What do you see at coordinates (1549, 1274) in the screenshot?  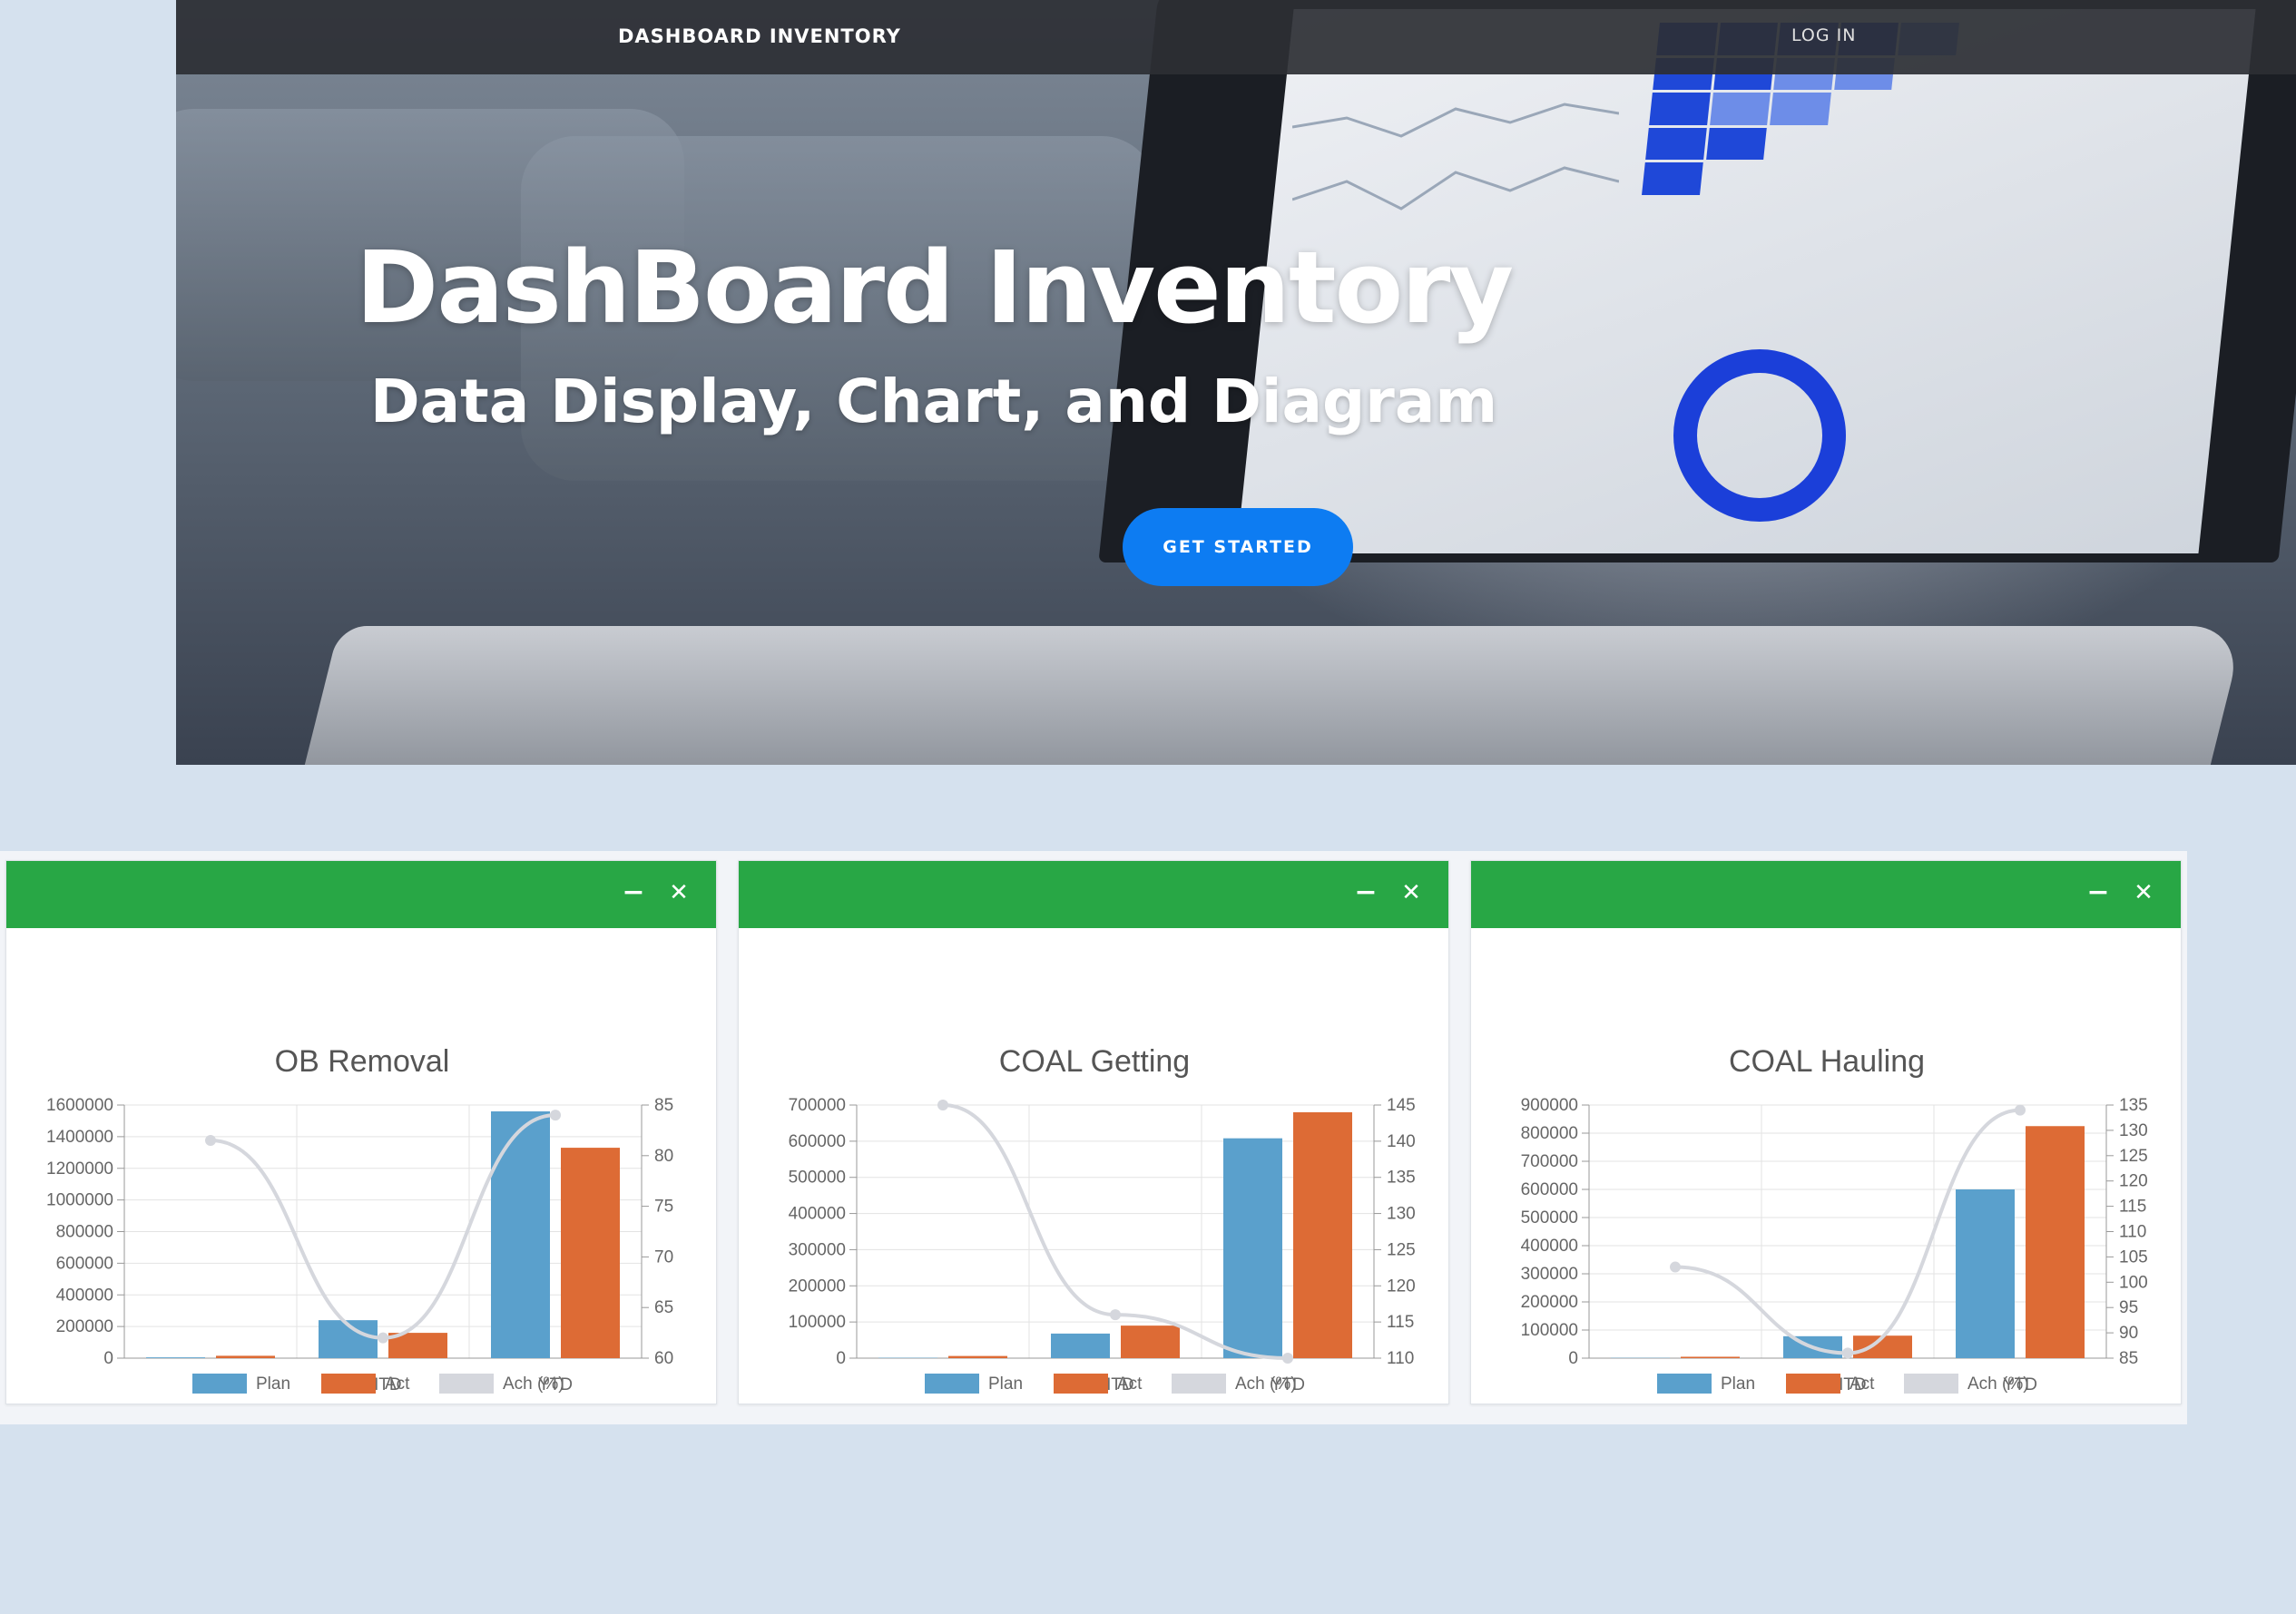 I see `y-left-tick-label: 300000` at bounding box center [1549, 1274].